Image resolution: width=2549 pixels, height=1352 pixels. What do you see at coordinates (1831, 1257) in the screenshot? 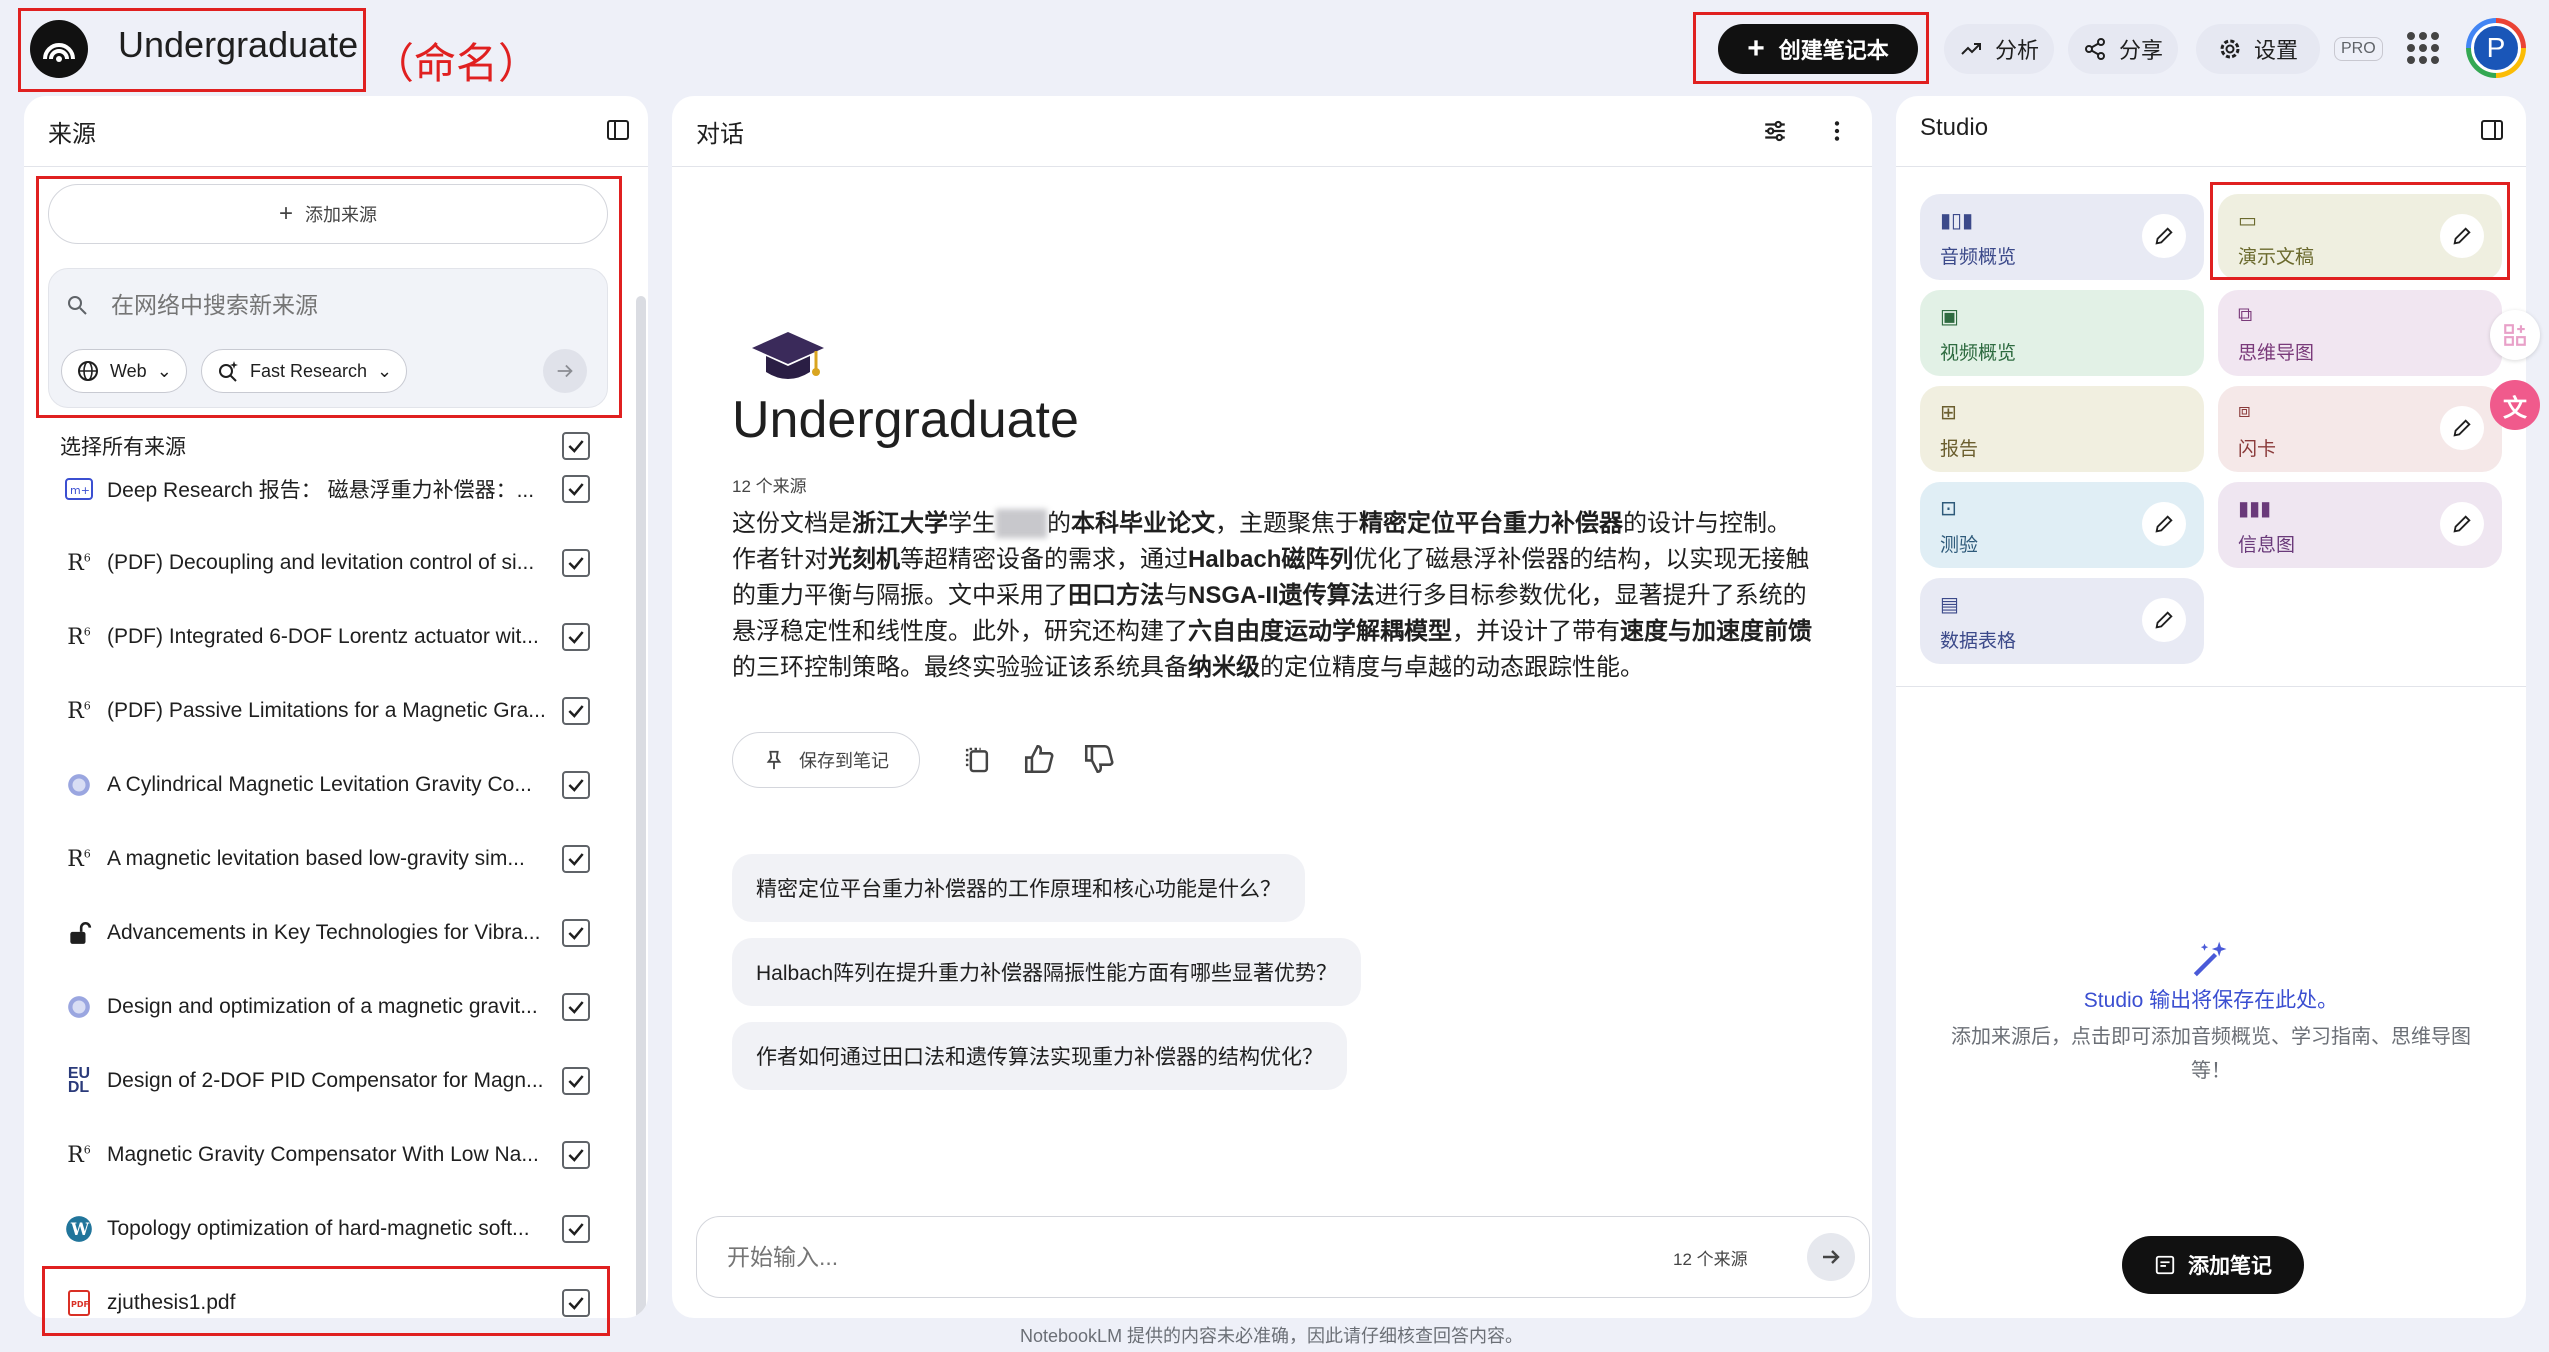
I see `send-button` at bounding box center [1831, 1257].